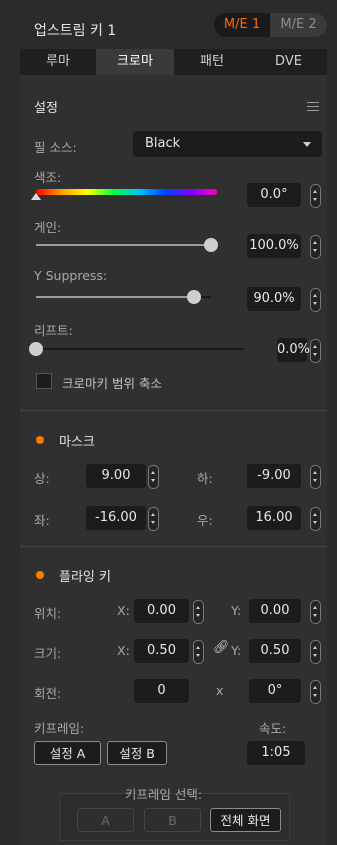 Image resolution: width=337 pixels, height=845 pixels. I want to click on size-x-label: X:, so click(123, 650).